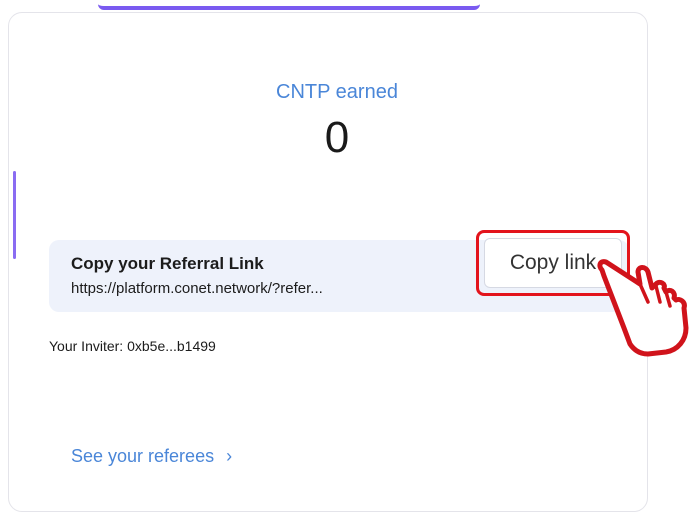  I want to click on inviter-text: Your Inviter: 0xb5e...b1499, so click(132, 346).